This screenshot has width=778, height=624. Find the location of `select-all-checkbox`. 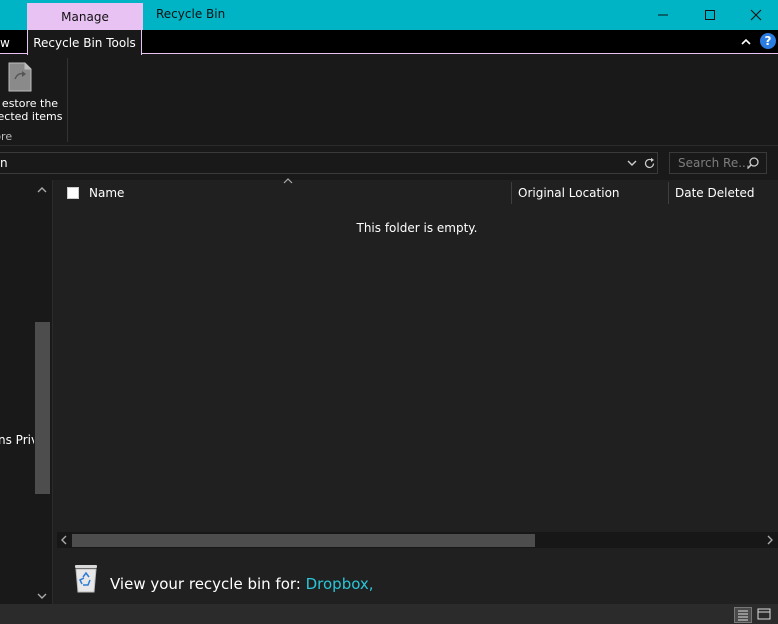

select-all-checkbox is located at coordinates (73, 193).